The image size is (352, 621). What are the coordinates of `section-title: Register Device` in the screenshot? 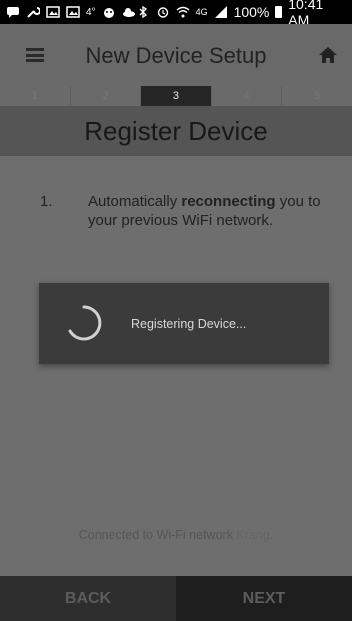 It's located at (176, 131).